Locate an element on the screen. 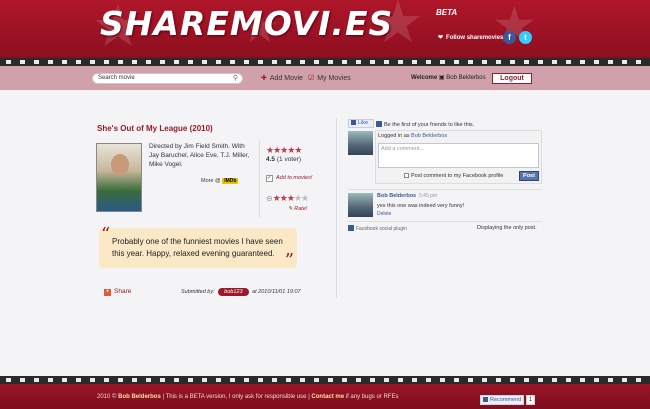  twitter-icon: t is located at coordinates (525, 37).